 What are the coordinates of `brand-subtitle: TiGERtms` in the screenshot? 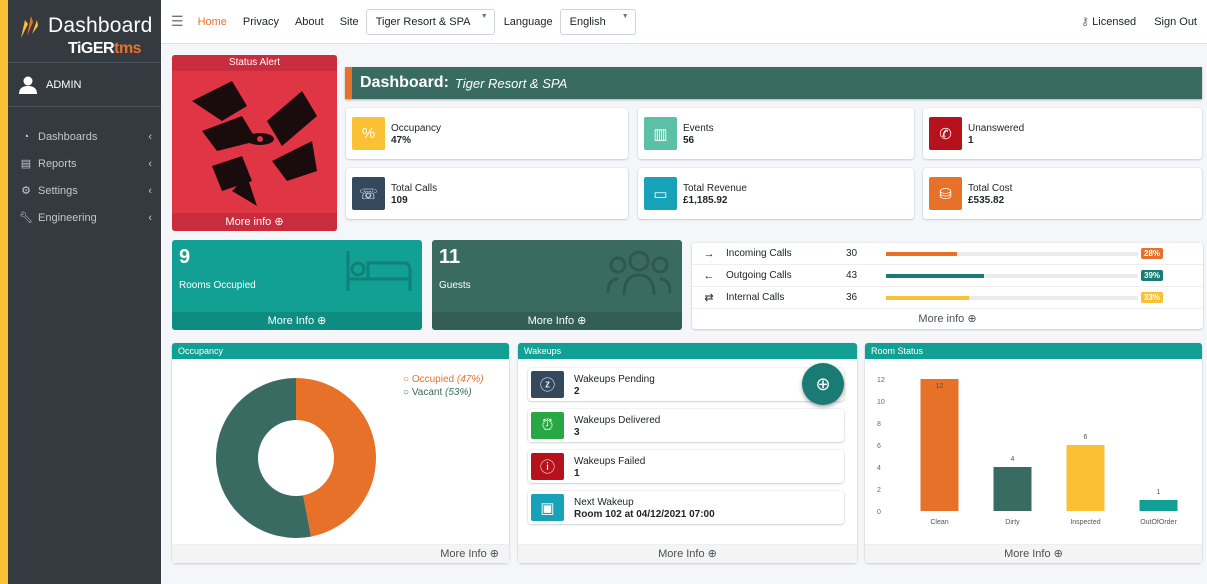 It's located at (105, 48).